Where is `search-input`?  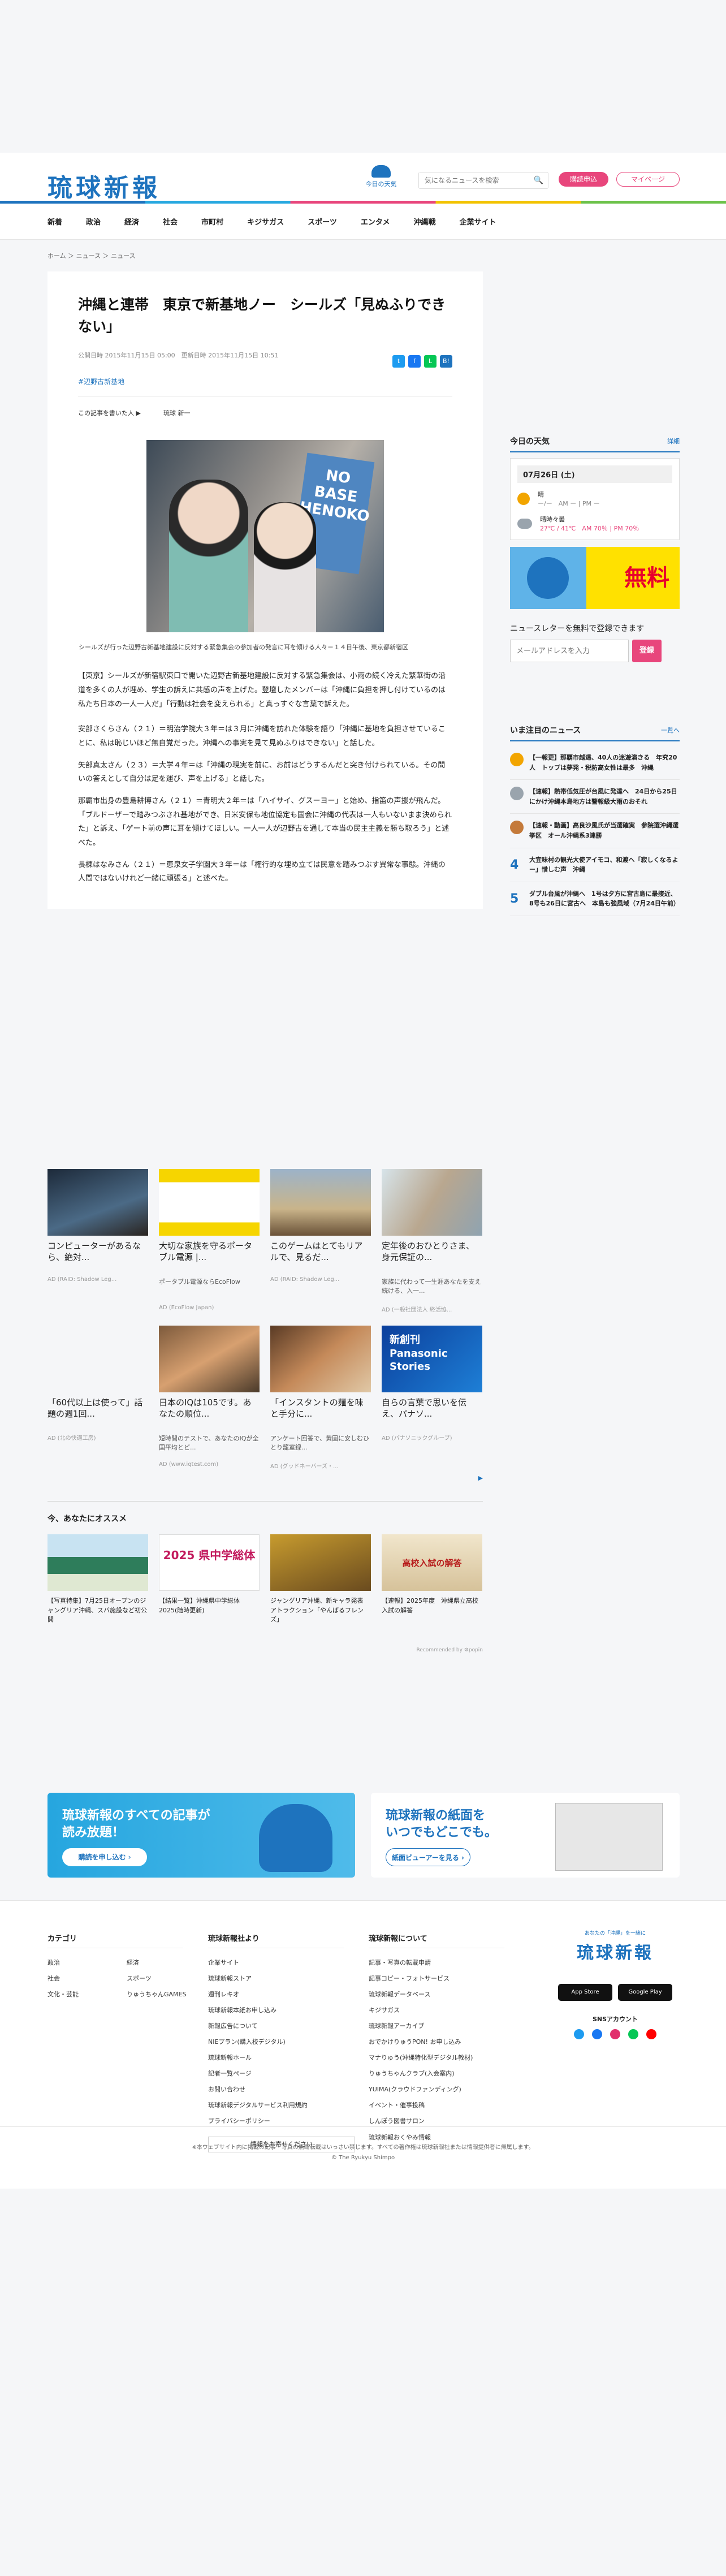 search-input is located at coordinates (472, 180).